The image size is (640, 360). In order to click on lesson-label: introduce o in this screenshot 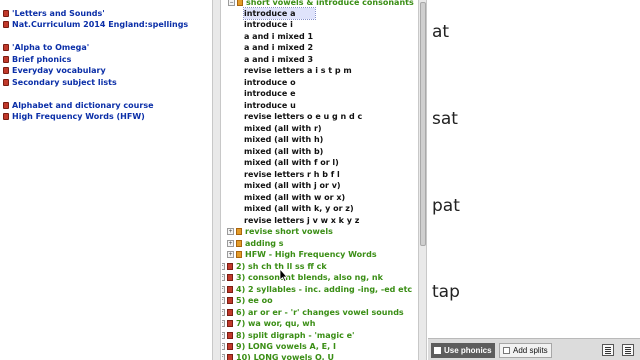, I will do `click(270, 82)`.